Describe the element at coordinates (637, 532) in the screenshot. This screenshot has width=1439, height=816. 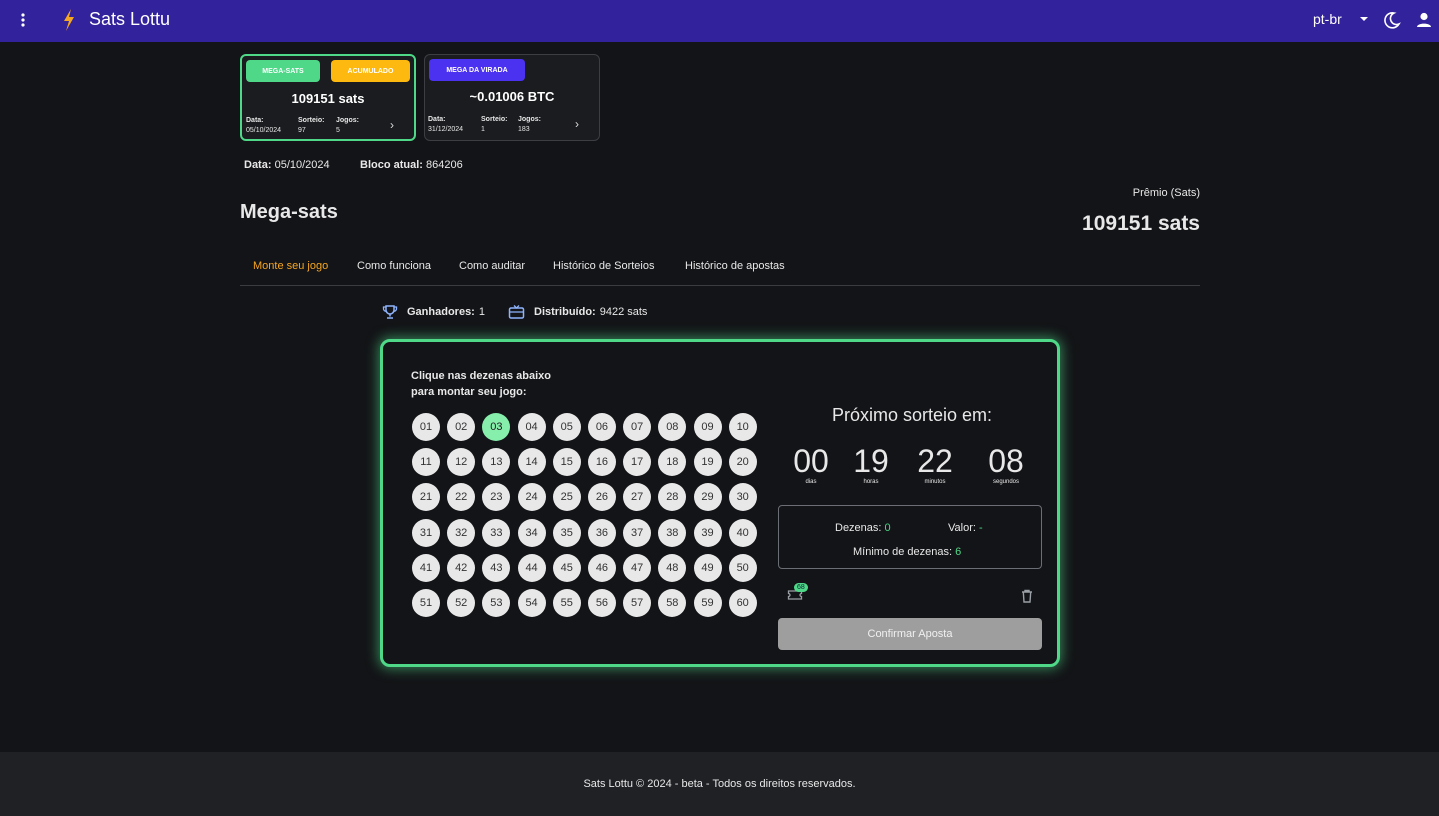
I see `number-ball-37: 37` at that location.